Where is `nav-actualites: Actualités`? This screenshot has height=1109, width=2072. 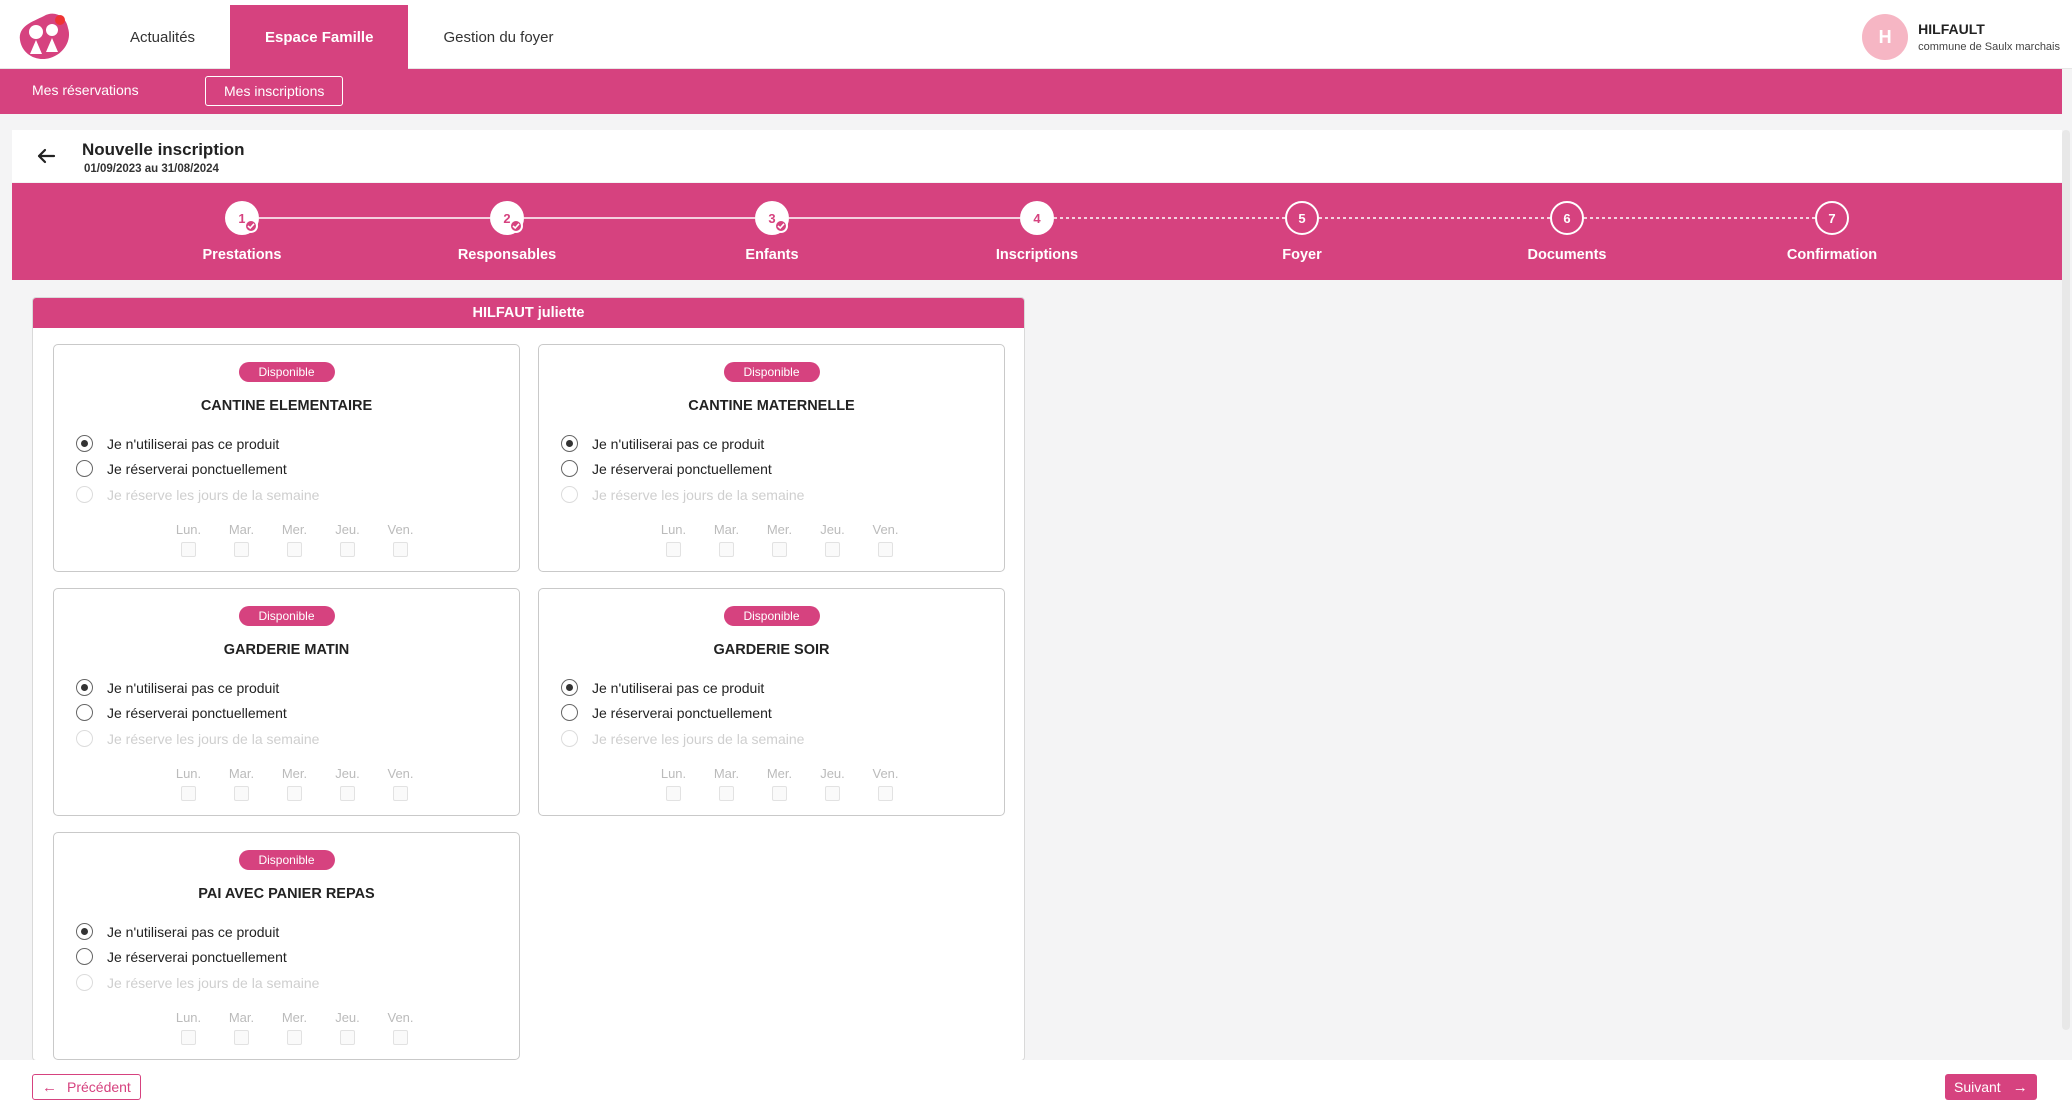 nav-actualites: Actualités is located at coordinates (162, 37).